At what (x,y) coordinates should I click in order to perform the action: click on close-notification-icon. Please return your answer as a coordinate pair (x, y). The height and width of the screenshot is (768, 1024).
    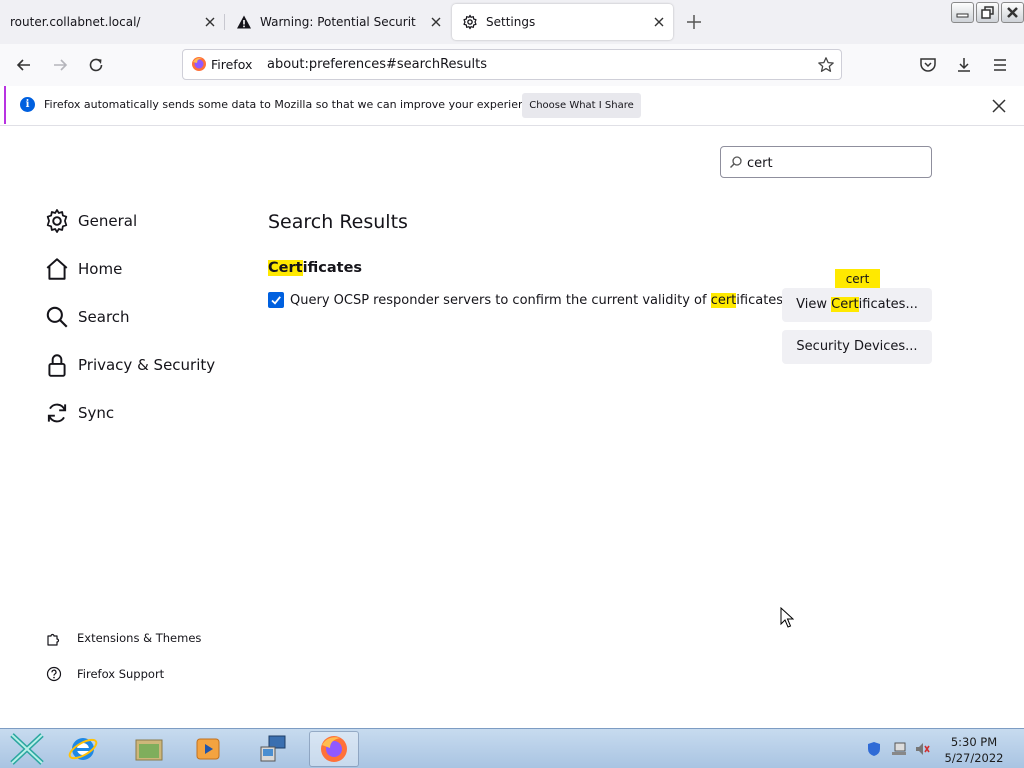
    Looking at the image, I should click on (999, 106).